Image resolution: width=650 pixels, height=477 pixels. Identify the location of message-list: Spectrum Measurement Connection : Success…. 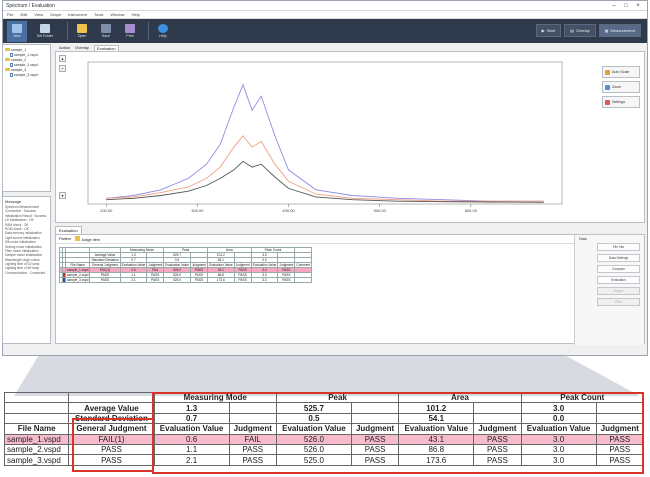
(26, 240).